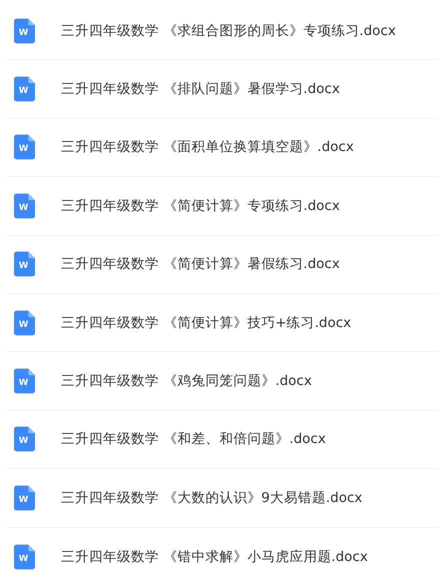  I want to click on file-row: W 三升四年级数学 《排队问题》暑假学习.docx, so click(222, 89).